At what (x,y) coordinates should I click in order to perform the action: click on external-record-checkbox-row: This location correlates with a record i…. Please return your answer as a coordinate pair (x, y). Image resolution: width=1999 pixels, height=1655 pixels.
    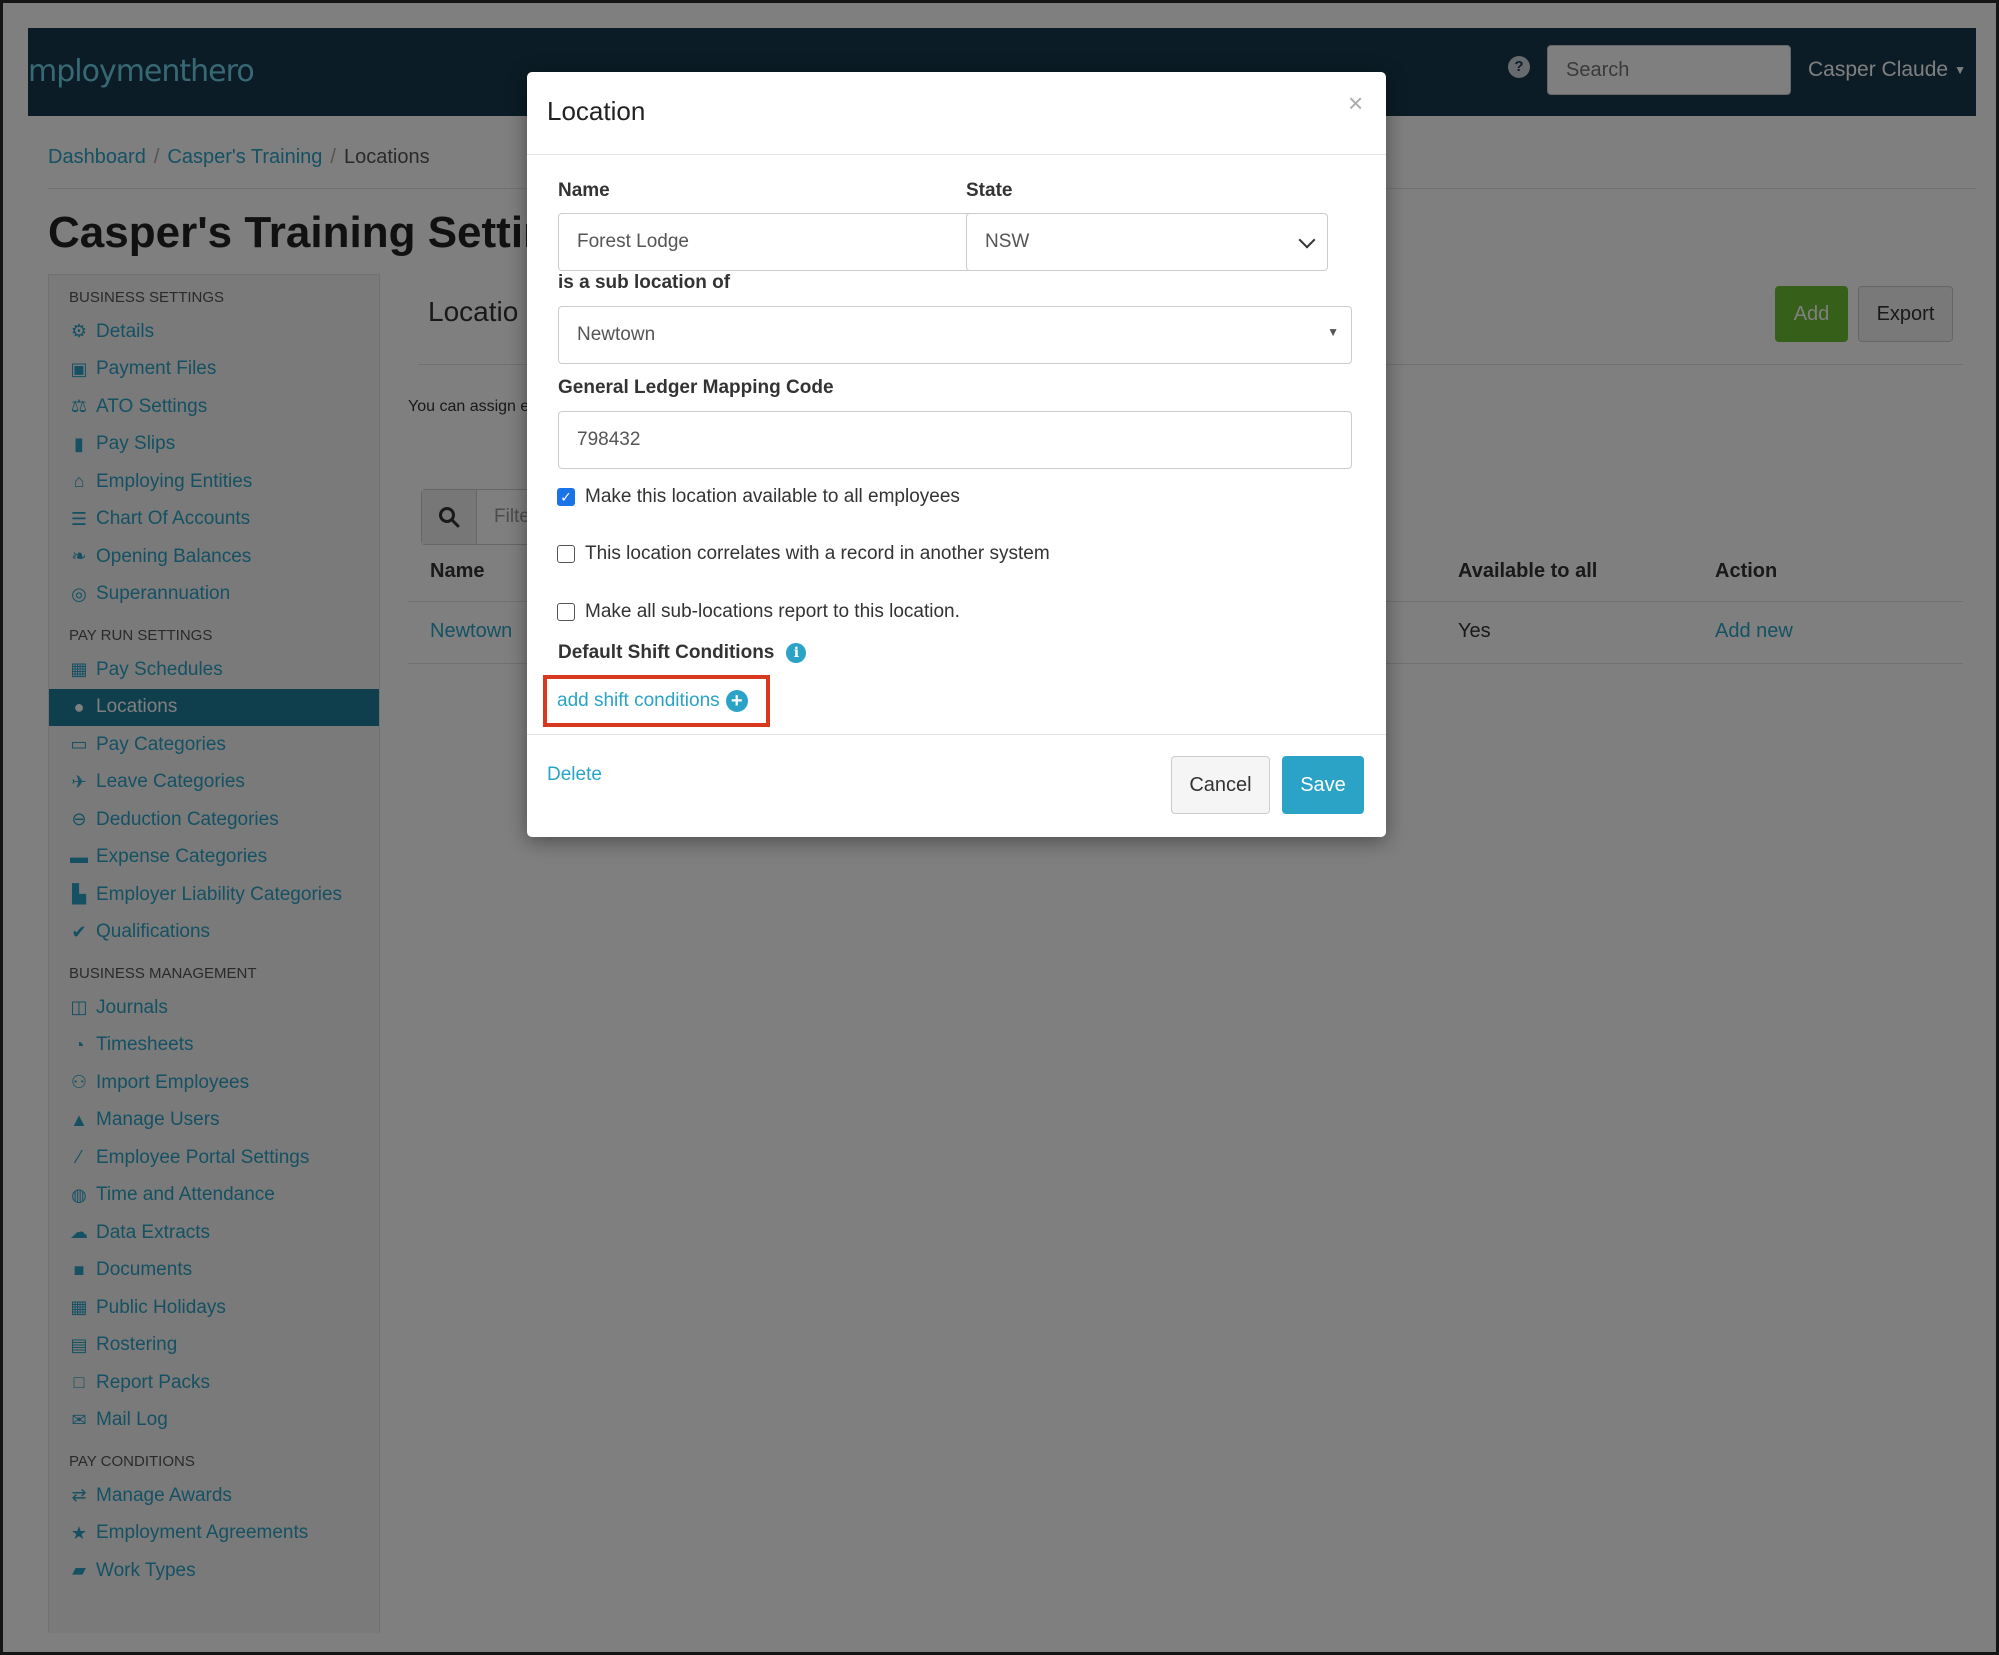
    Looking at the image, I should click on (803, 554).